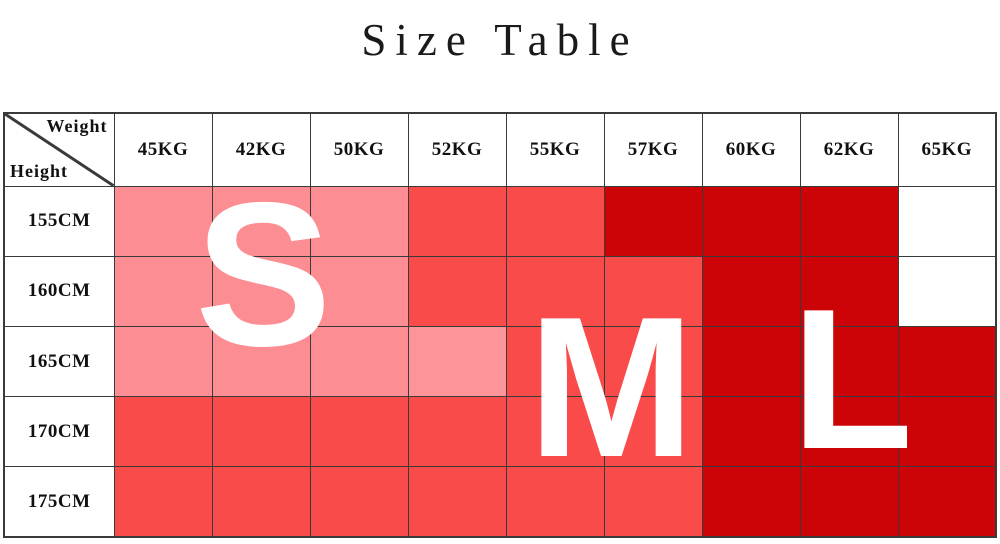  What do you see at coordinates (653, 502) in the screenshot?
I see `size-cell-175cm-57kg` at bounding box center [653, 502].